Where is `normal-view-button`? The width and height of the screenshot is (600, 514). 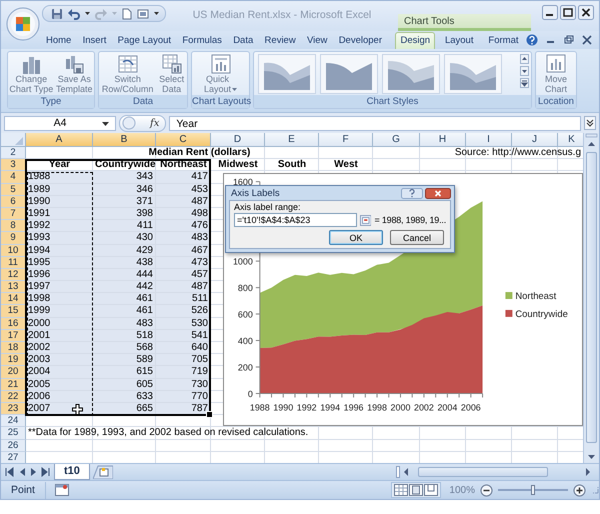 normal-view-button is located at coordinates (401, 490).